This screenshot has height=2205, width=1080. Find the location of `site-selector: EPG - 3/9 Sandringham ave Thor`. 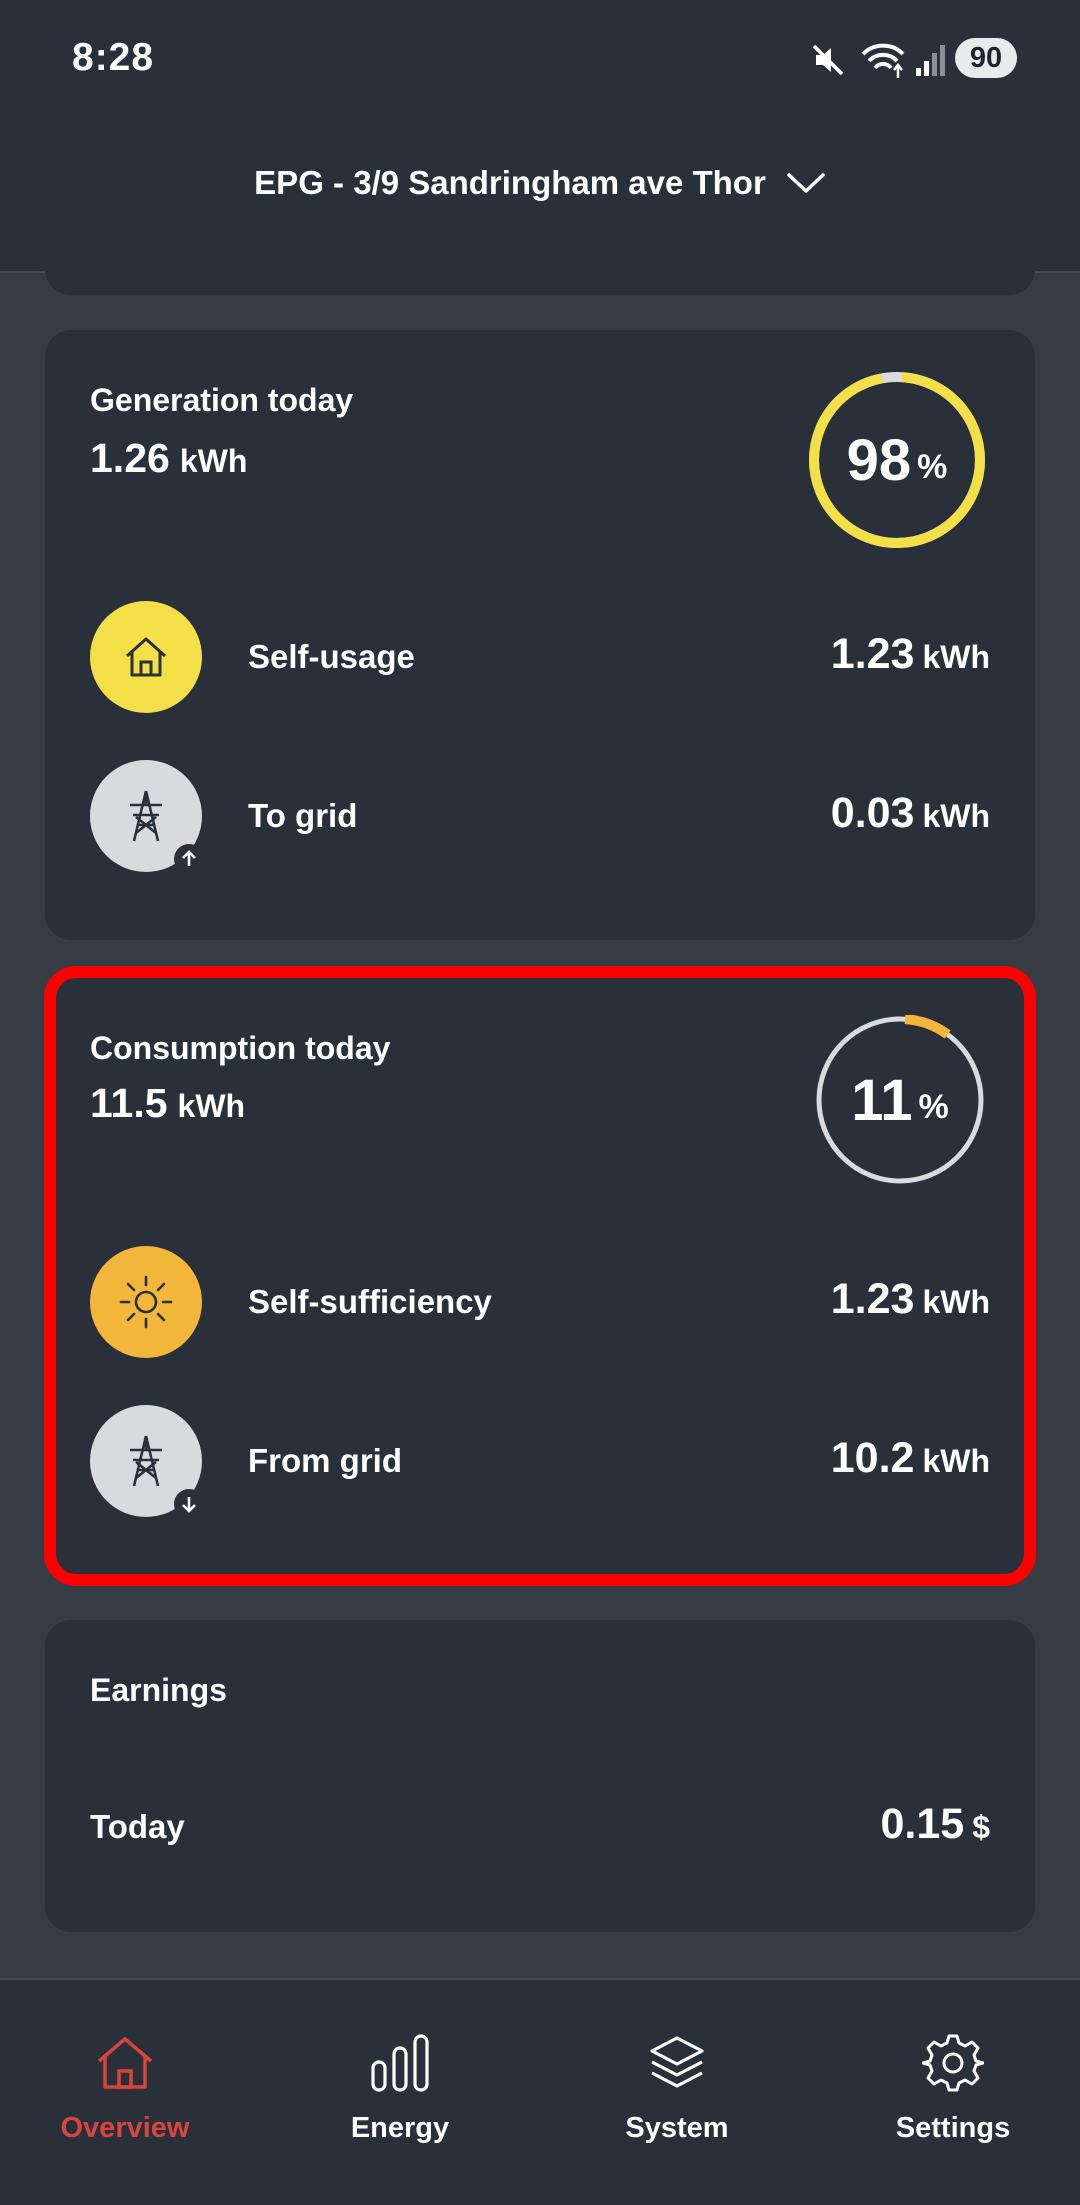

site-selector: EPG - 3/9 Sandringham ave Thor is located at coordinates (540, 183).